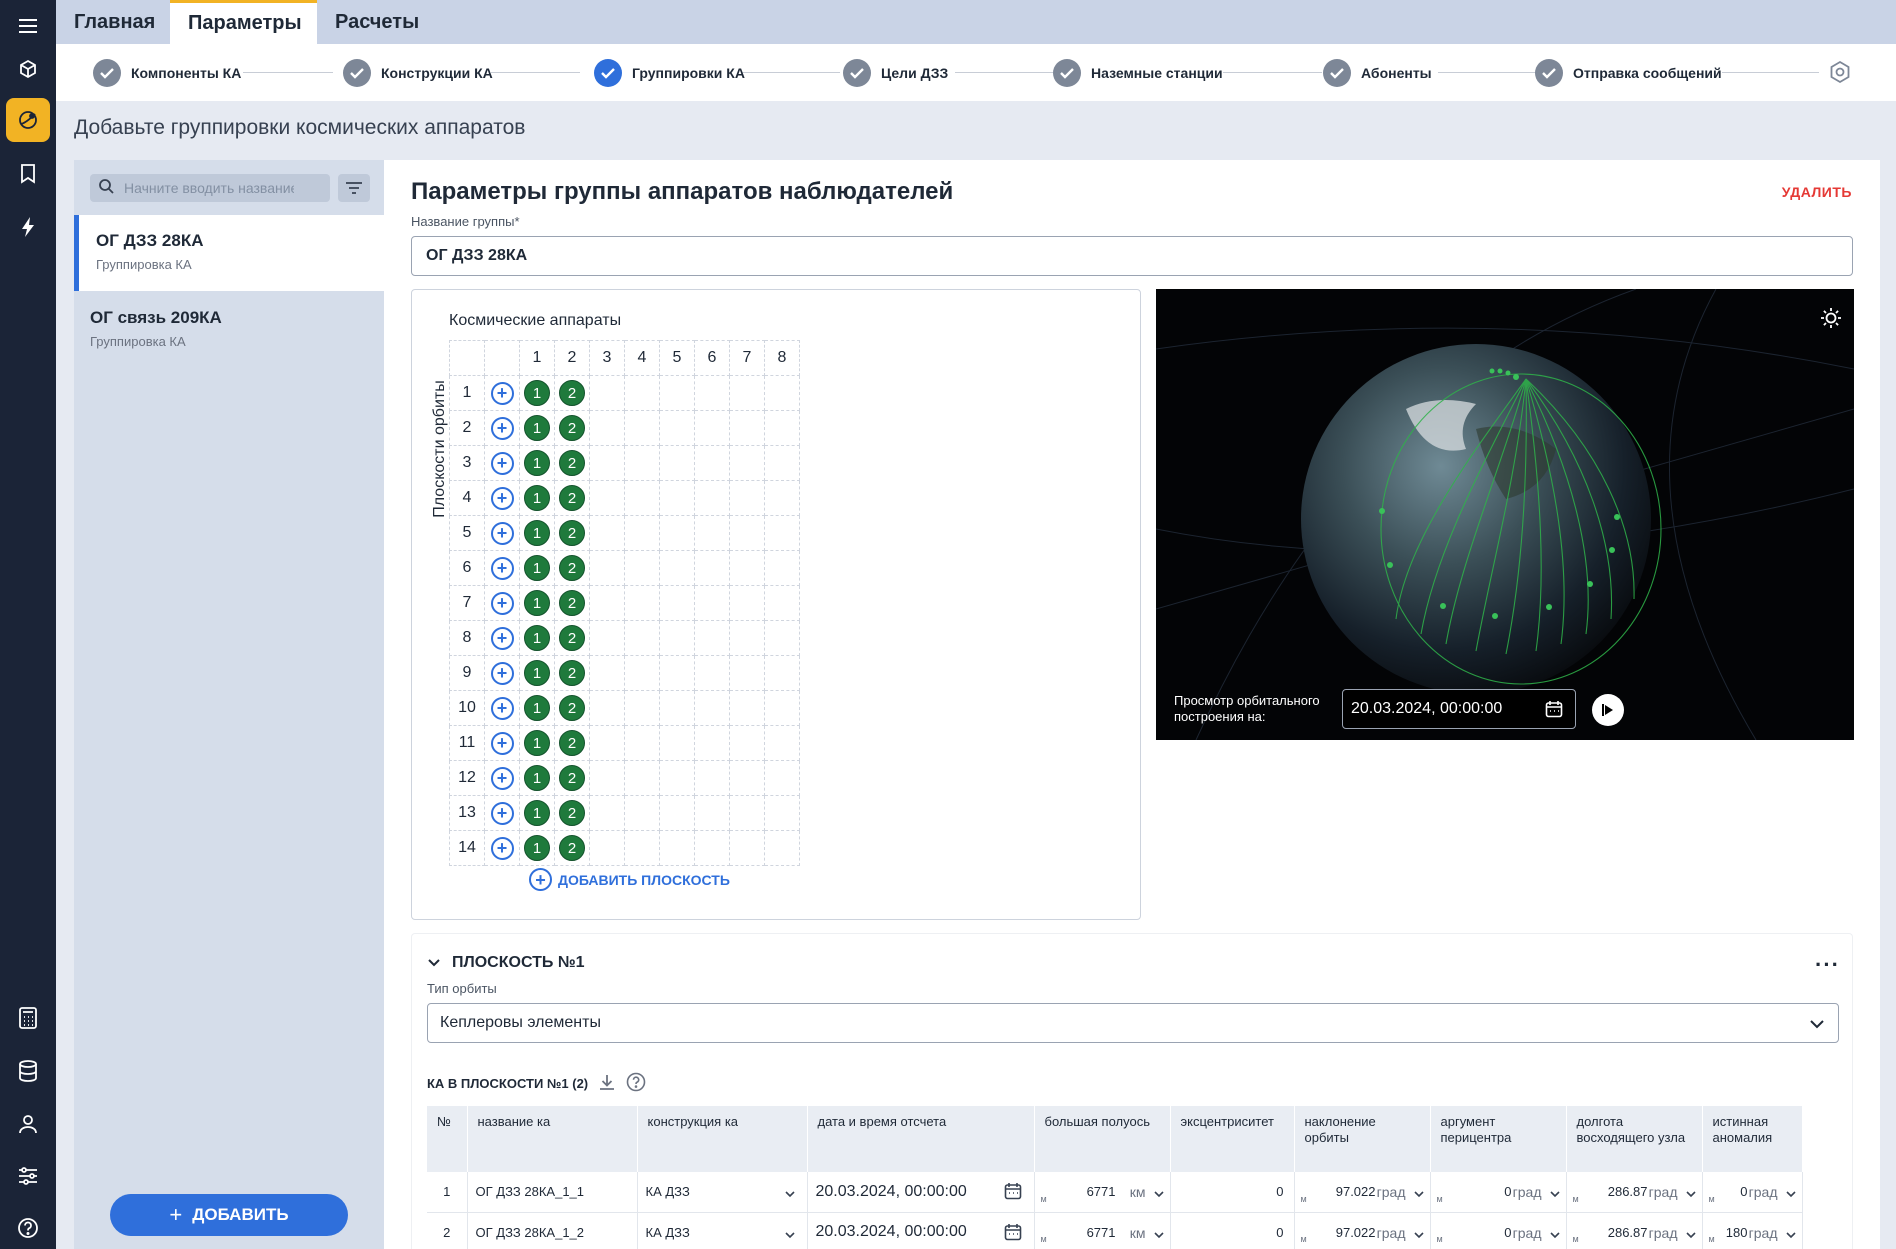  Describe the element at coordinates (1628, 73) in the screenshot. I see `step-messages: Отправка сообщений` at that location.